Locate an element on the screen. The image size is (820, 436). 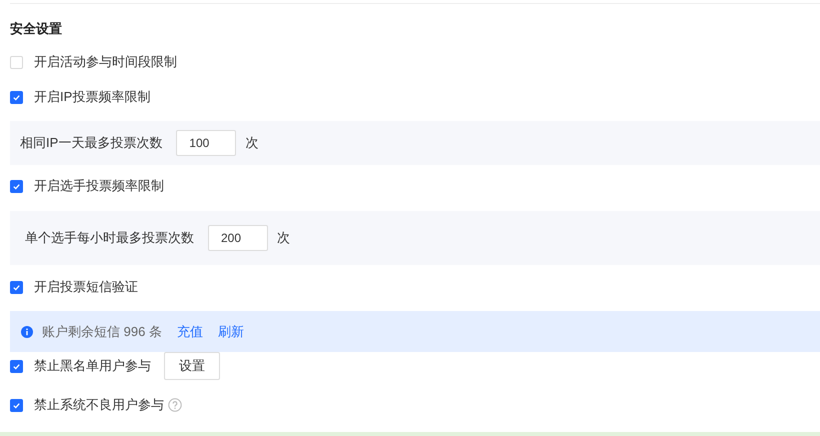
checkbox-label: 禁止系统不良用户参与 is located at coordinates (99, 405).